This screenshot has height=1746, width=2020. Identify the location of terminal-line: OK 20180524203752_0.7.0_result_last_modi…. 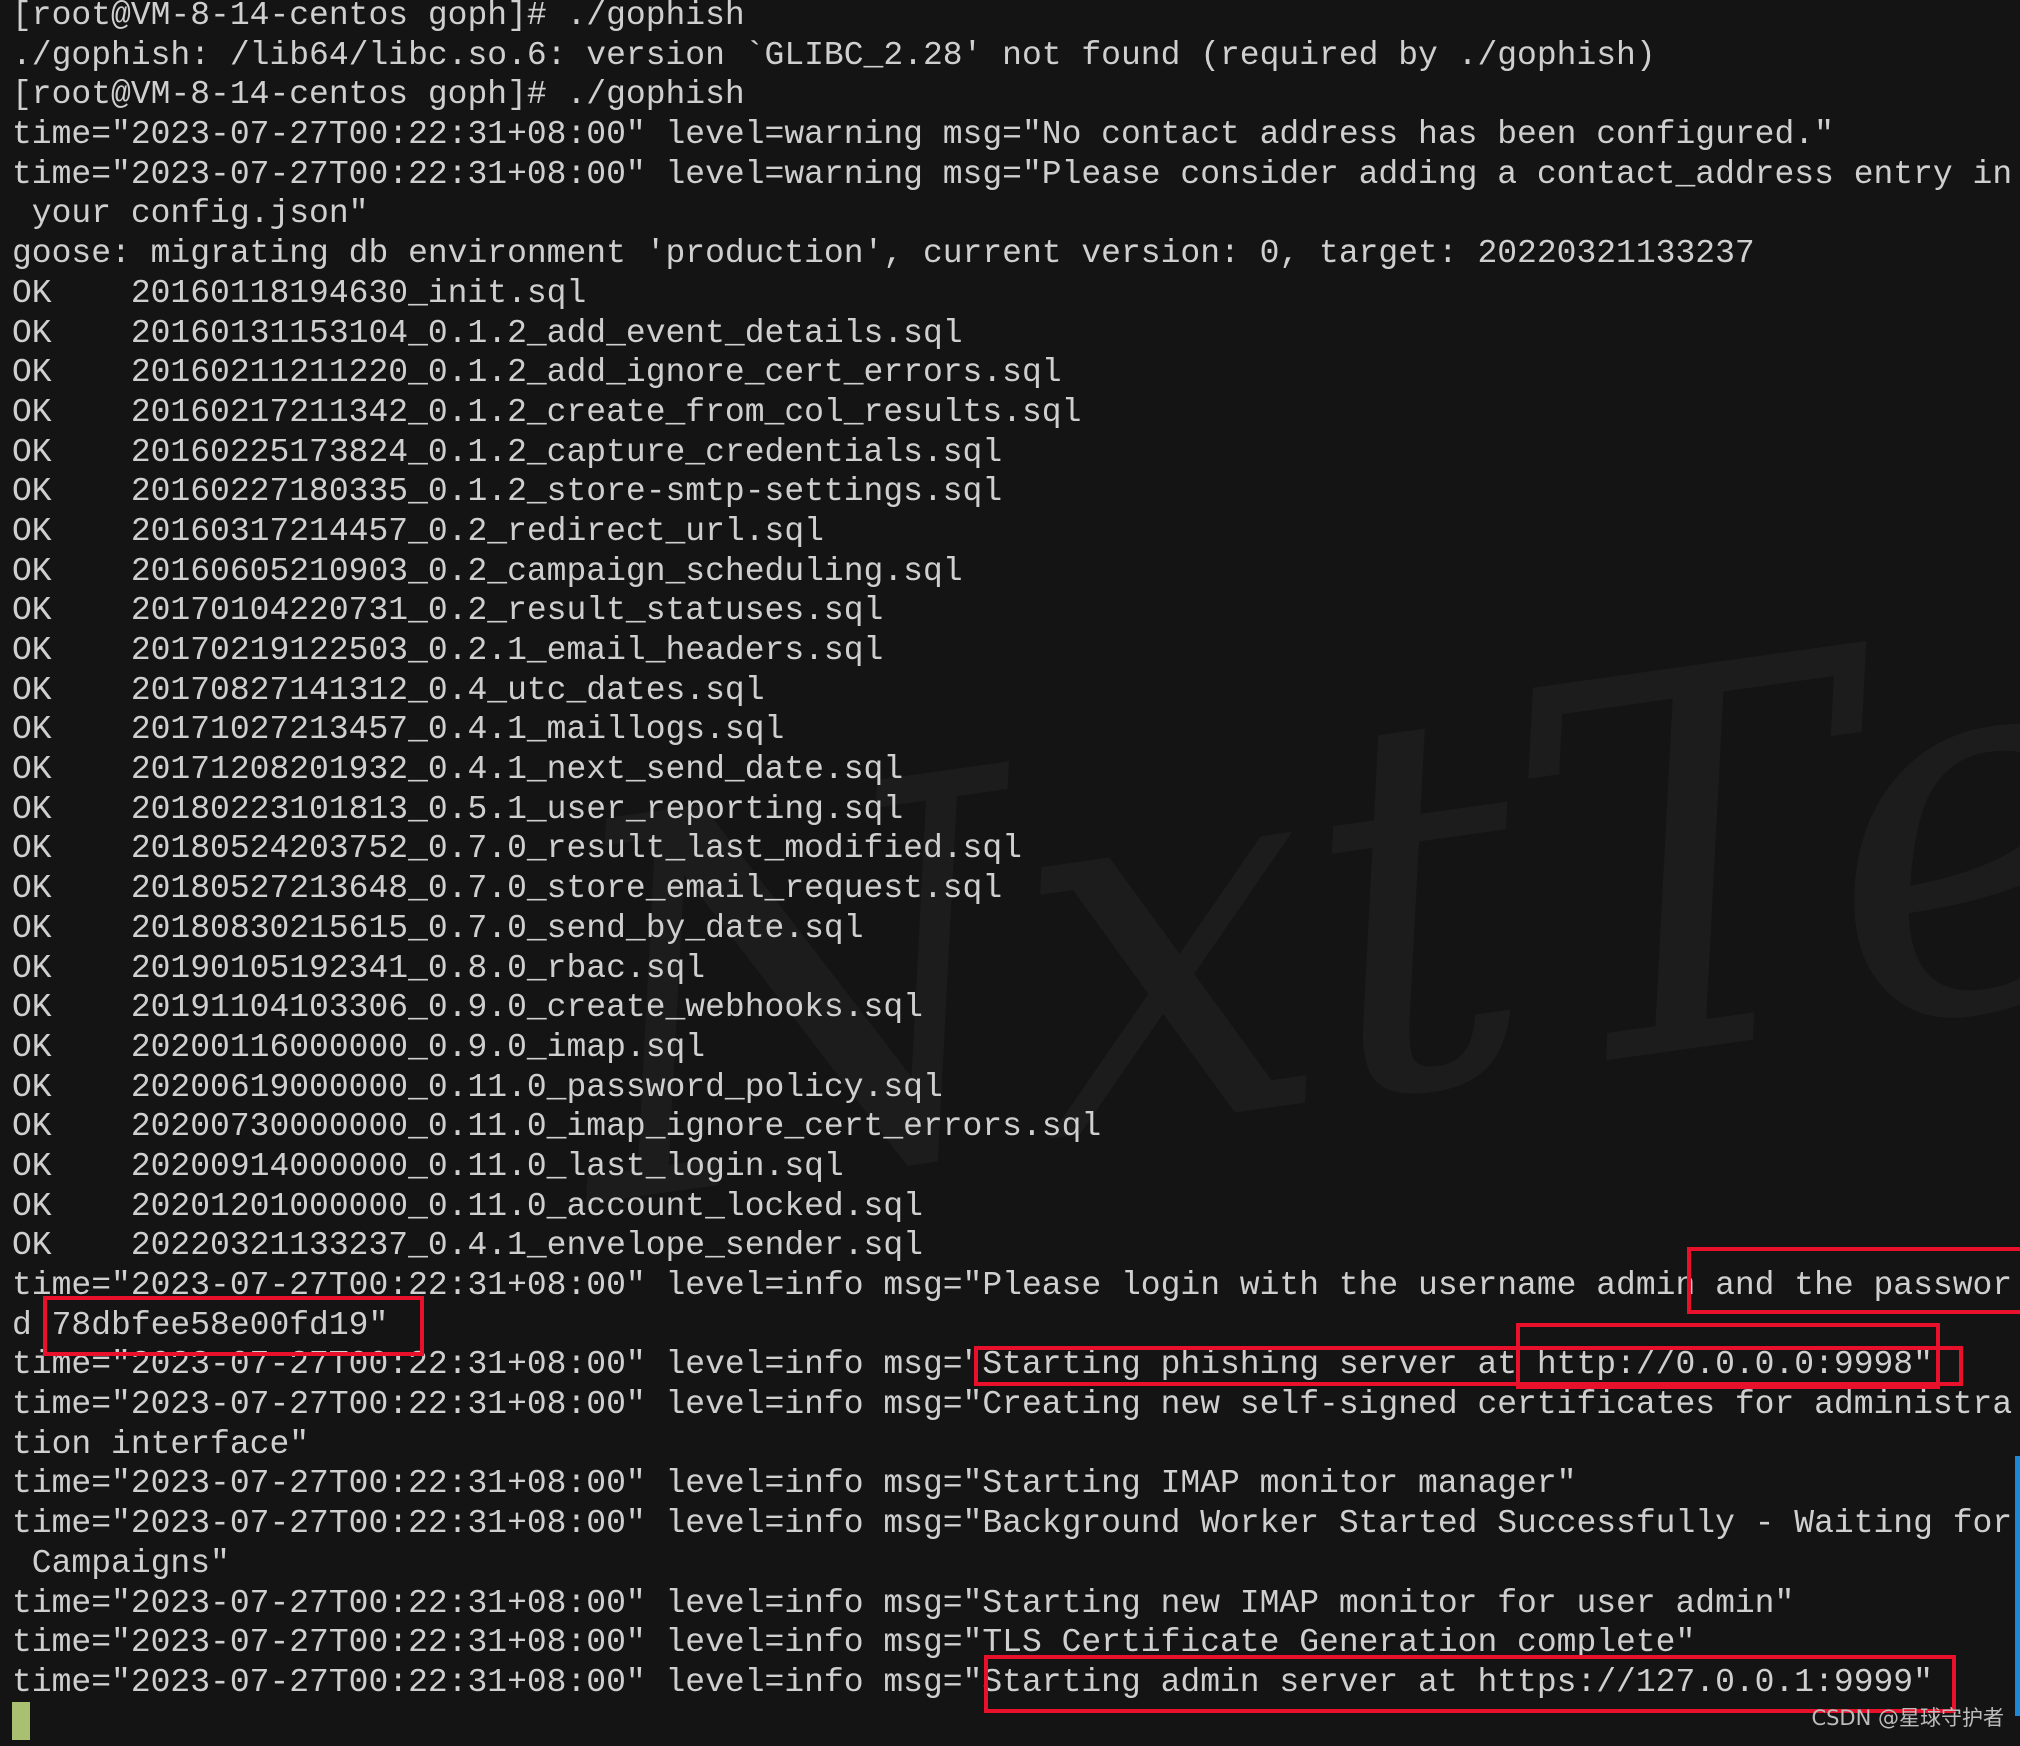
(517, 849).